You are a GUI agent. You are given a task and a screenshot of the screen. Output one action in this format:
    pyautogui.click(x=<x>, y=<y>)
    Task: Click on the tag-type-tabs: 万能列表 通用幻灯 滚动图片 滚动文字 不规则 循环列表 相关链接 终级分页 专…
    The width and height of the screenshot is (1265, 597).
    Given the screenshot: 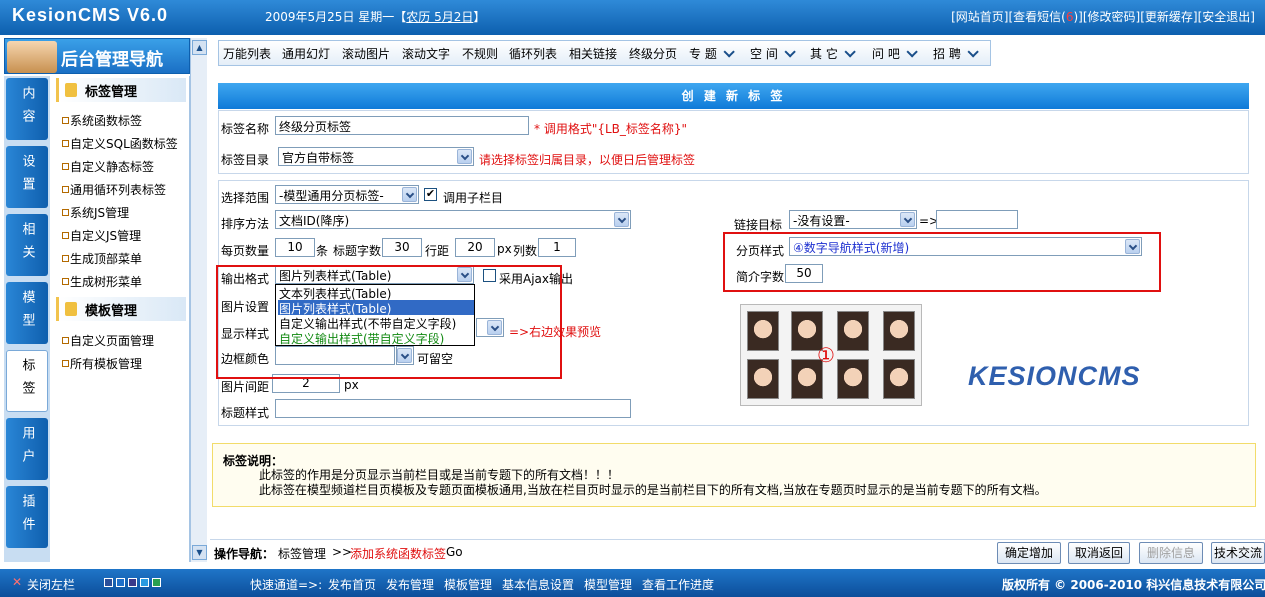 What is the action you would take?
    pyautogui.click(x=604, y=53)
    